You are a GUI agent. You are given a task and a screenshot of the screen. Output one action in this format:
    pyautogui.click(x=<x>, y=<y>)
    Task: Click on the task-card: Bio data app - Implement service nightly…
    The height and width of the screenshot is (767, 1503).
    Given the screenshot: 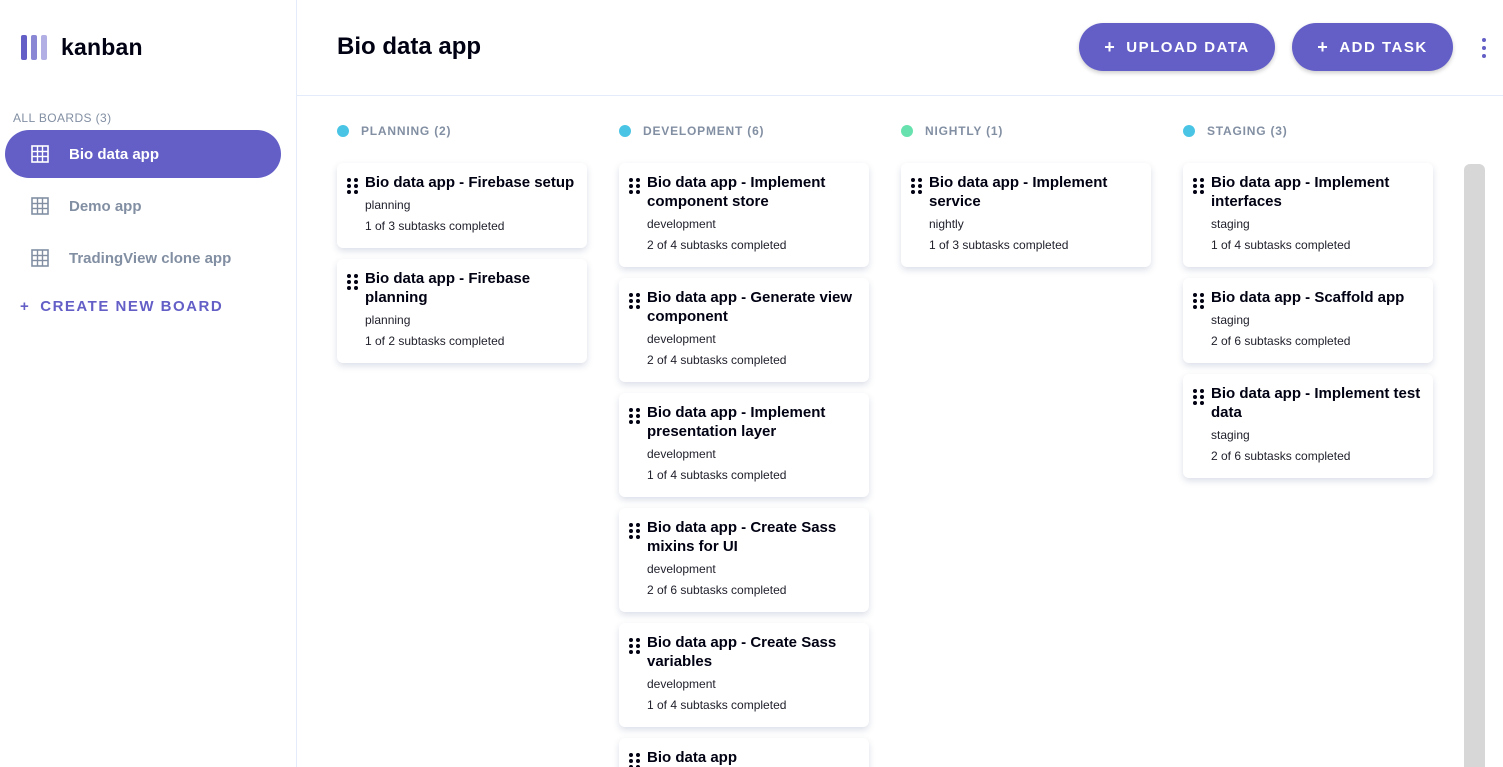 What is the action you would take?
    pyautogui.click(x=1026, y=215)
    